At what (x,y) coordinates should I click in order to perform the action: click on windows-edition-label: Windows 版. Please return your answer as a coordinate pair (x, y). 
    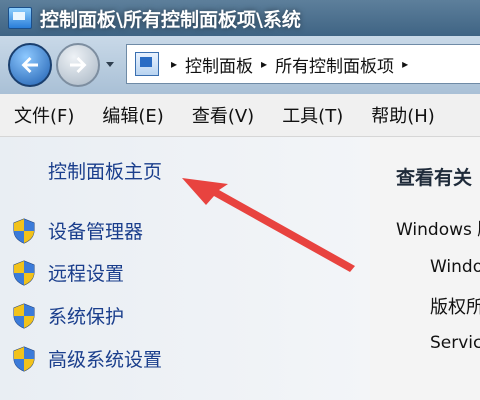
    Looking at the image, I should click on (438, 230).